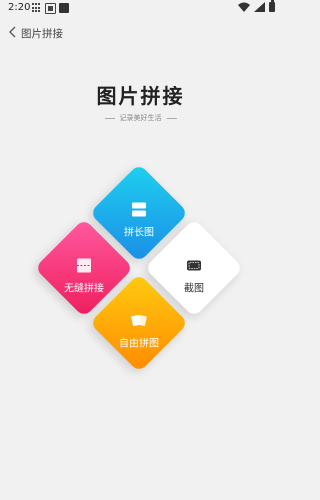  I want to click on app-notification-icon, so click(64, 8).